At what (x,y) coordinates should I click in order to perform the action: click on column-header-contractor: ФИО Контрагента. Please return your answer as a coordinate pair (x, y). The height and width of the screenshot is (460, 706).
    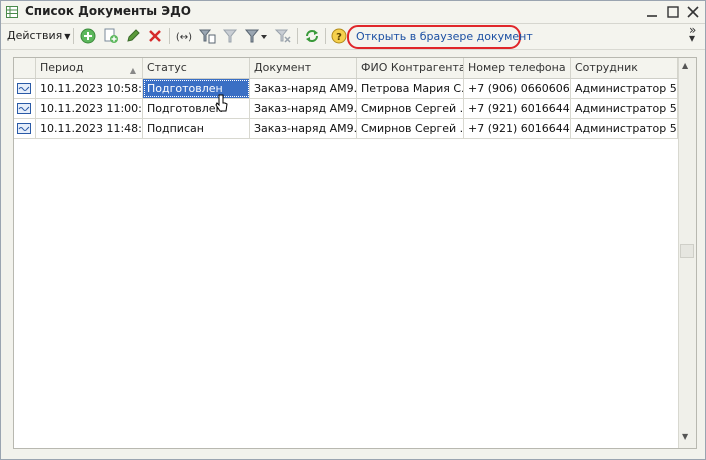
    Looking at the image, I should click on (410, 68).